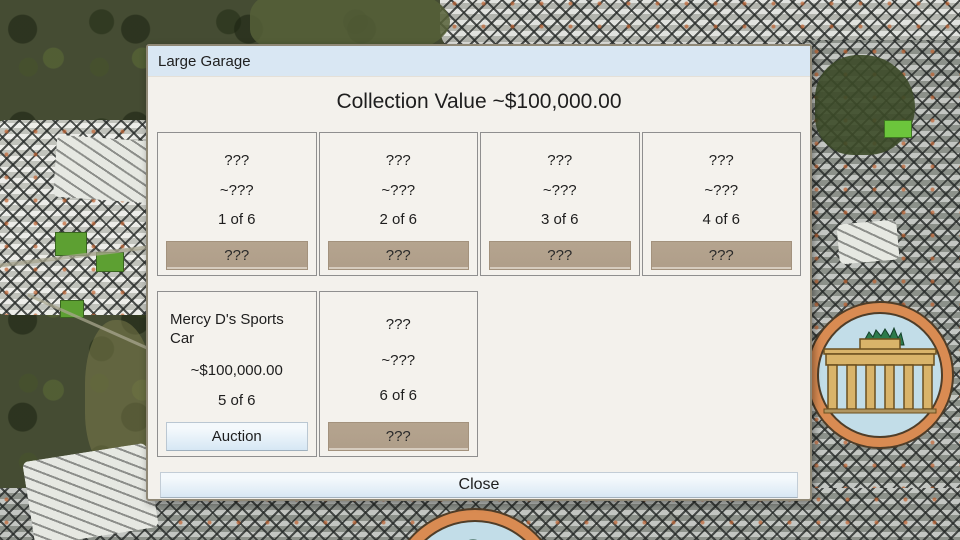 The image size is (960, 540). Describe the element at coordinates (898, 129) in the screenshot. I see `field-patch` at that location.